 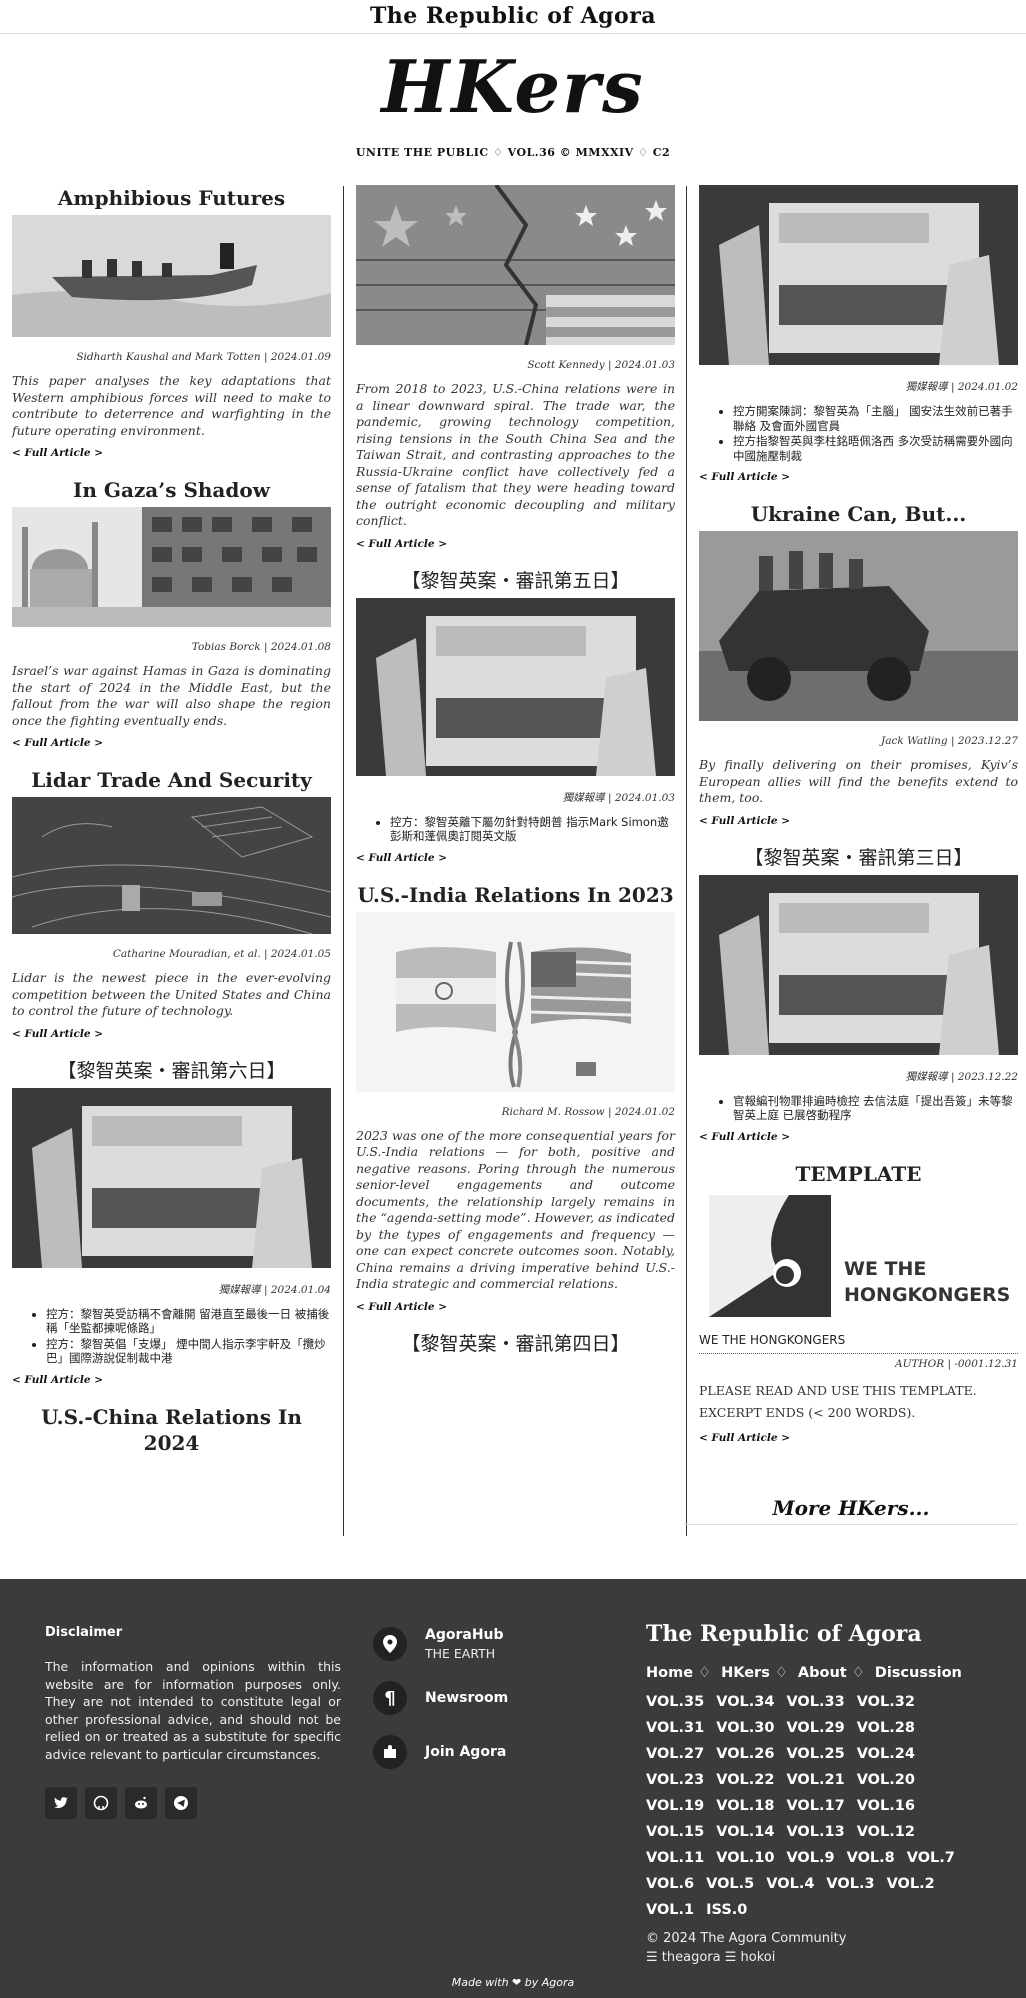 What do you see at coordinates (171, 198) in the screenshot?
I see `article-title: Amphibious Futures` at bounding box center [171, 198].